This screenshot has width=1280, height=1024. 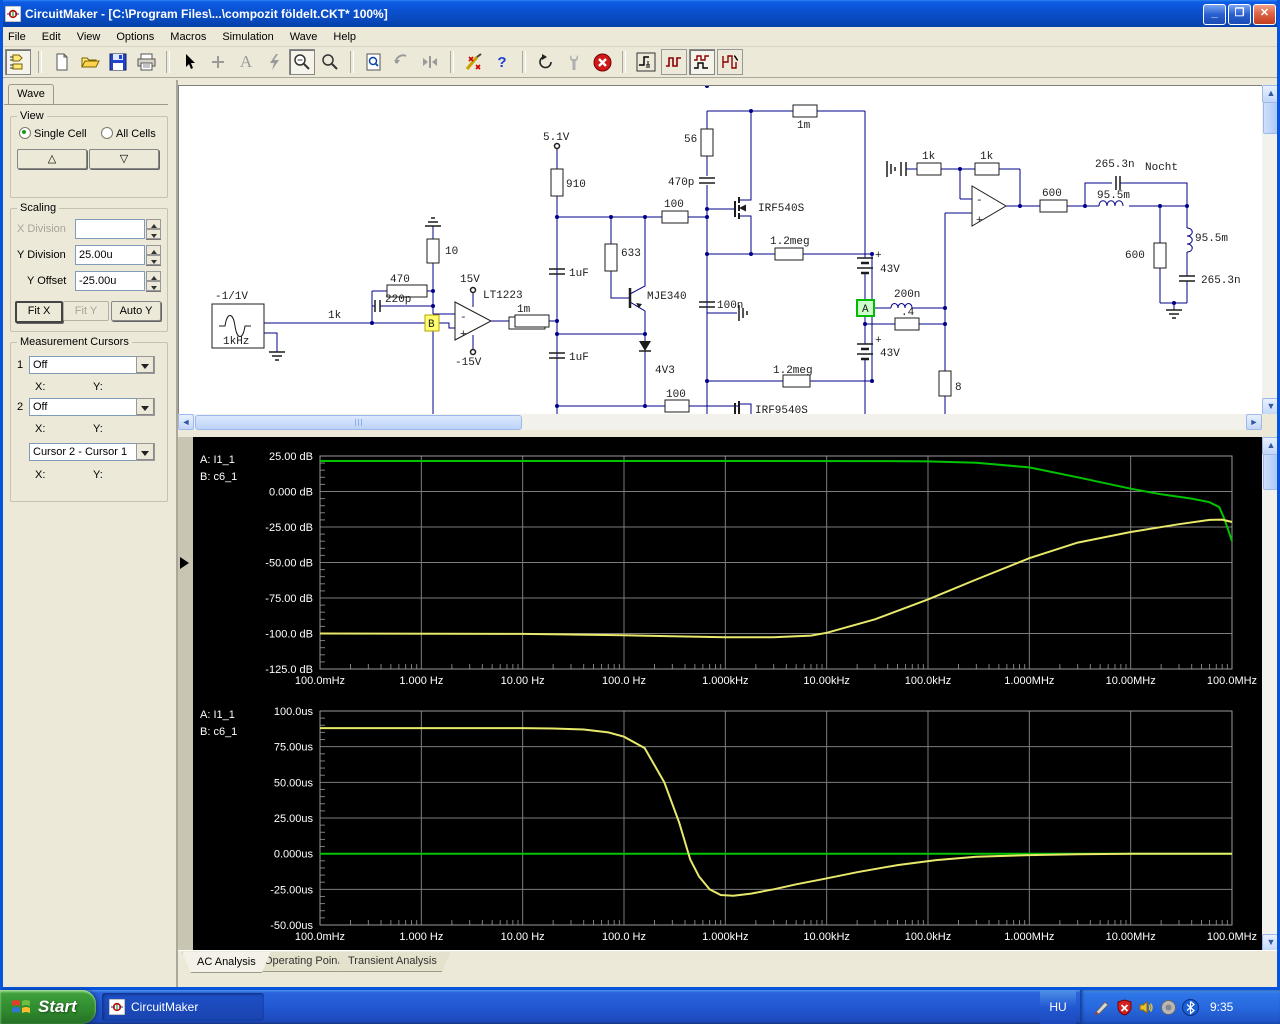 What do you see at coordinates (302, 62) in the screenshot?
I see `zoom-tool-button` at bounding box center [302, 62].